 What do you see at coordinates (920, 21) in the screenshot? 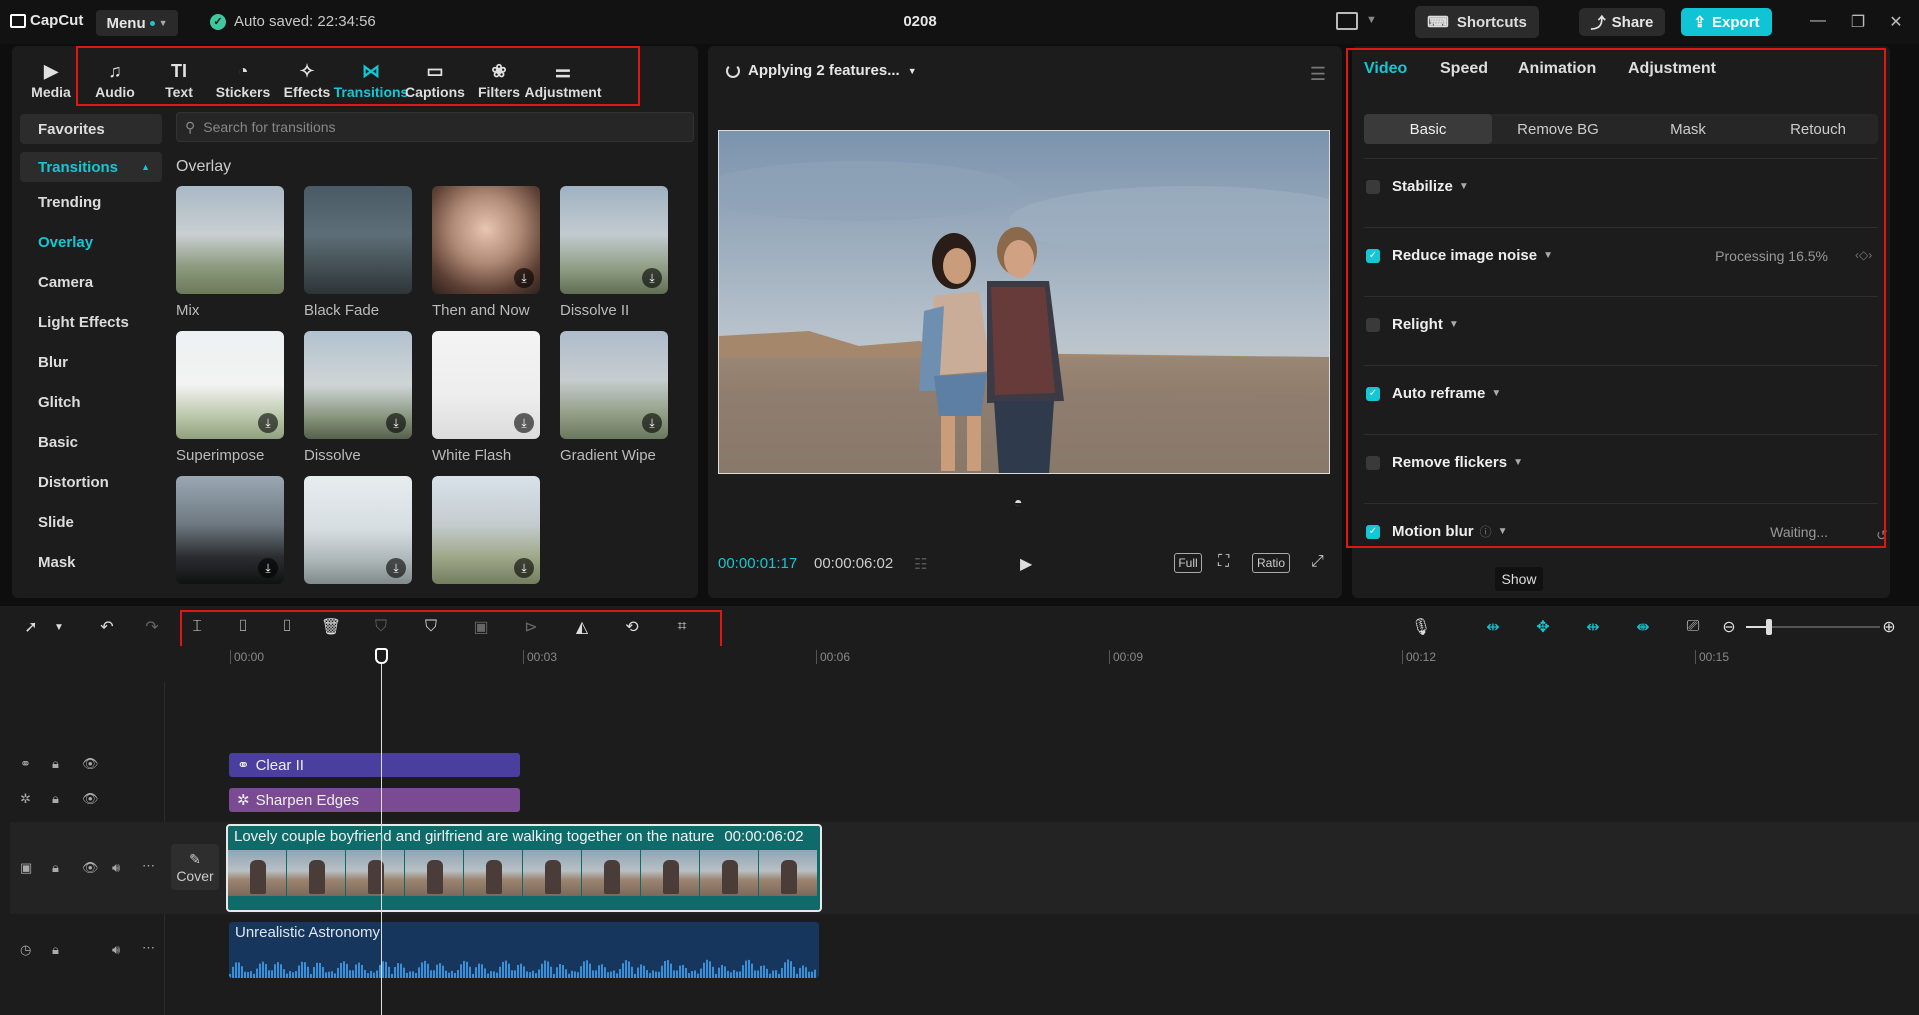
I see `project-title: 0208` at bounding box center [920, 21].